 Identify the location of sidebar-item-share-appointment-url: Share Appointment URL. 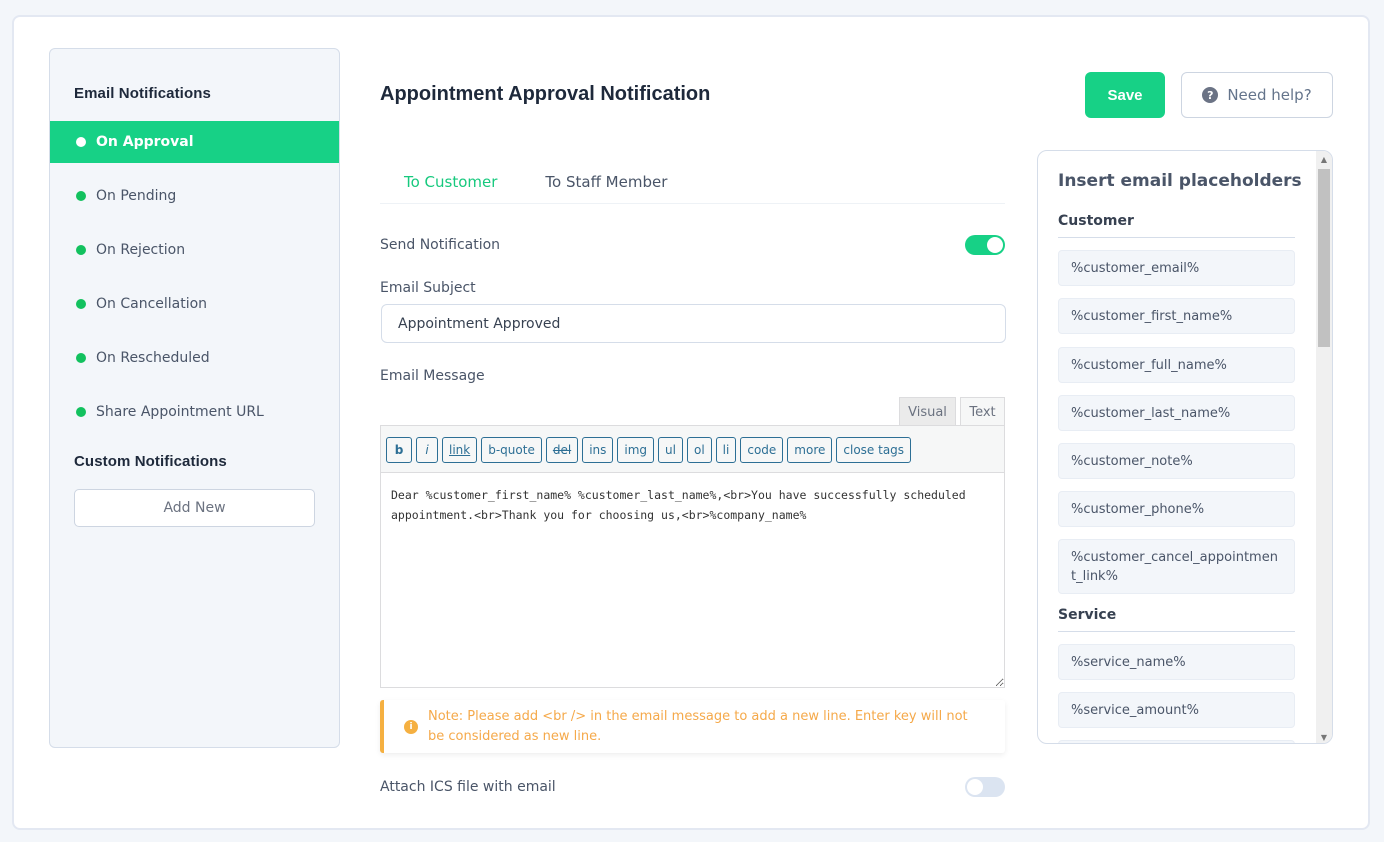
(194, 412).